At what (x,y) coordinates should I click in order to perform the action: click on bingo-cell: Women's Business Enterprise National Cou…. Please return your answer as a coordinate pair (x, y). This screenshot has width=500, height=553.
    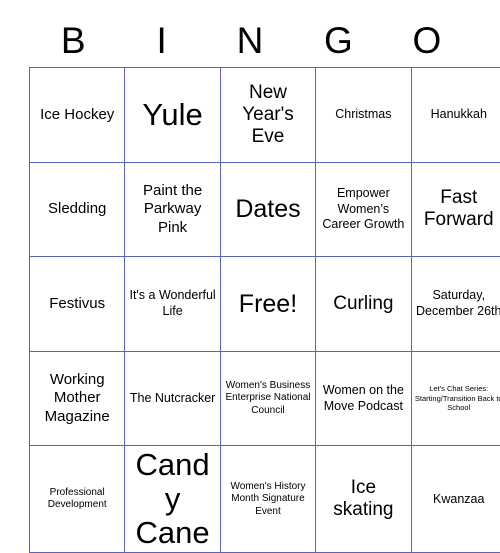
    Looking at the image, I should click on (267, 398).